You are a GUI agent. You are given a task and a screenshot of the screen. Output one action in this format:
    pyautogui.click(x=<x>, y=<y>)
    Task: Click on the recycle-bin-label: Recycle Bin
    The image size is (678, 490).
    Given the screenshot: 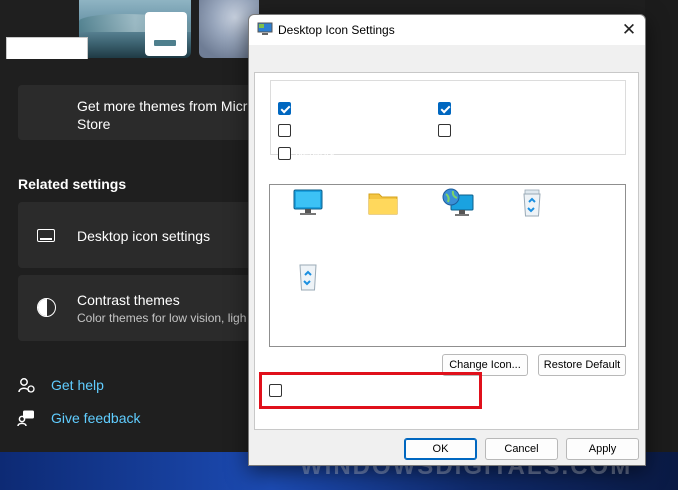 What is the action you would take?
    pyautogui.click(x=484, y=108)
    